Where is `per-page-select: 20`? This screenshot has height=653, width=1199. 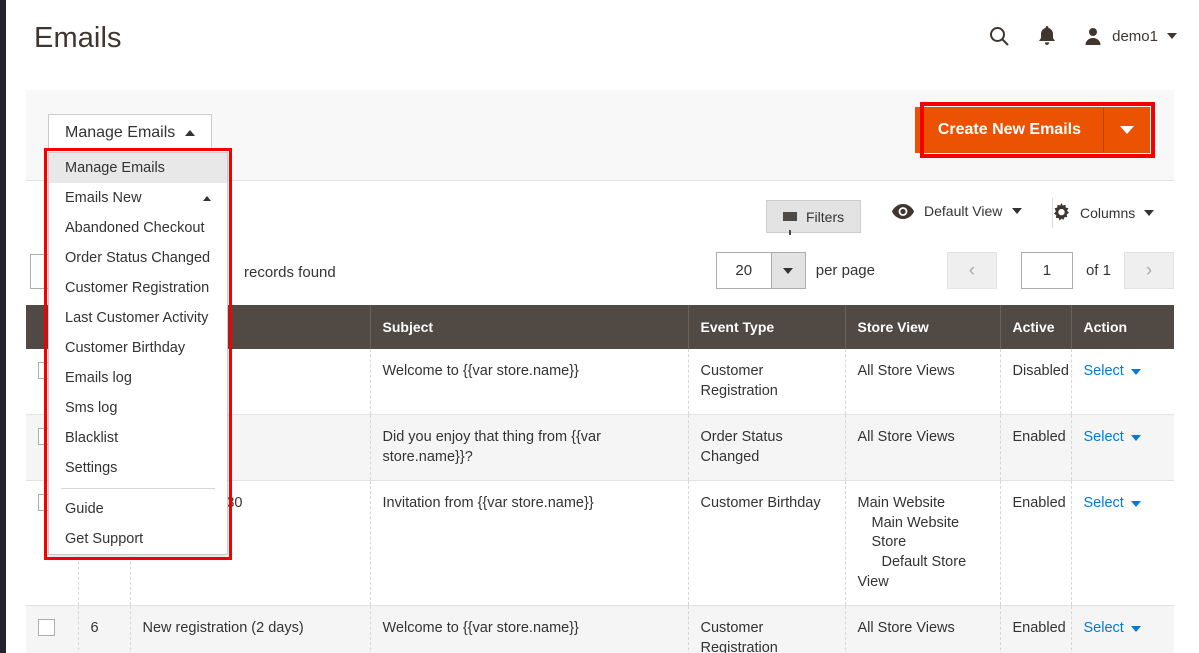 per-page-select: 20 is located at coordinates (760, 270).